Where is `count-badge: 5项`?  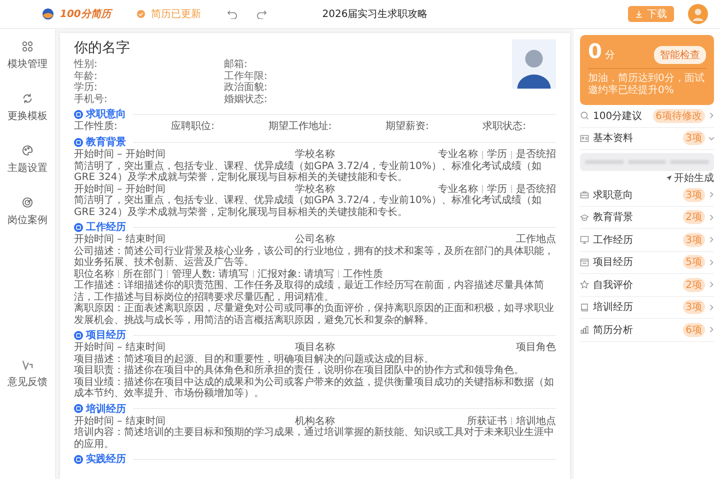
count-badge: 5项 is located at coordinates (693, 262).